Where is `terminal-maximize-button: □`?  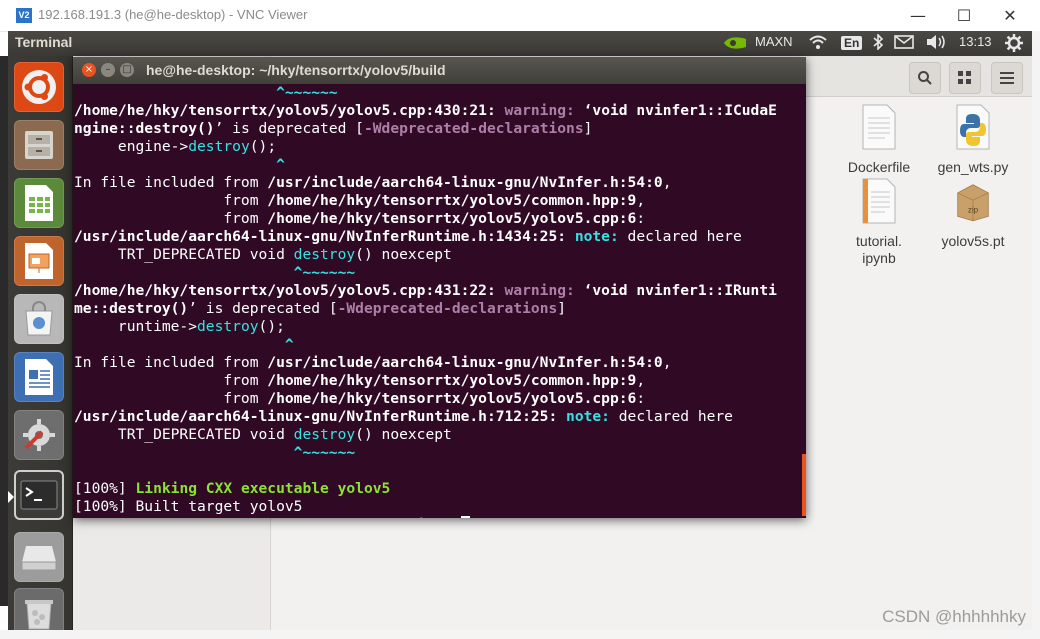 terminal-maximize-button: □ is located at coordinates (127, 70).